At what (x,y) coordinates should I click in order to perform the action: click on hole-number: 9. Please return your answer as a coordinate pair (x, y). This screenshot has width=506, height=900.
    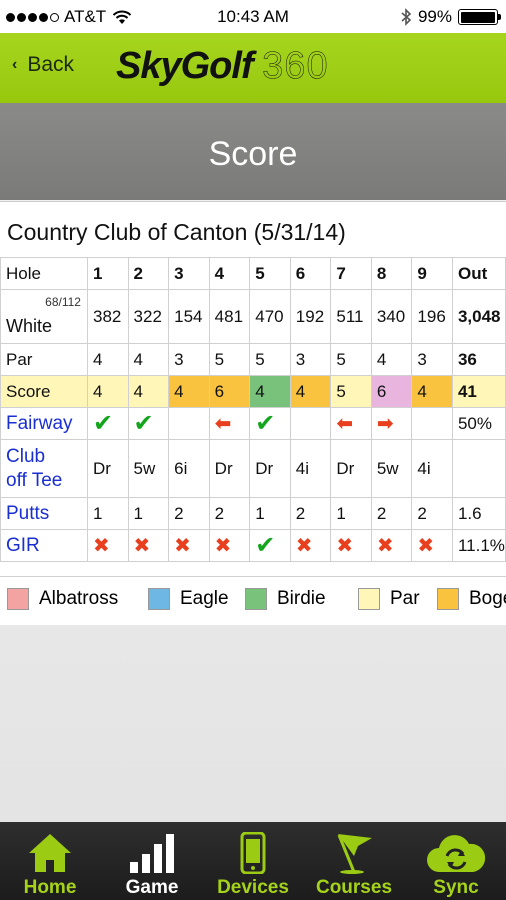
    Looking at the image, I should click on (432, 273).